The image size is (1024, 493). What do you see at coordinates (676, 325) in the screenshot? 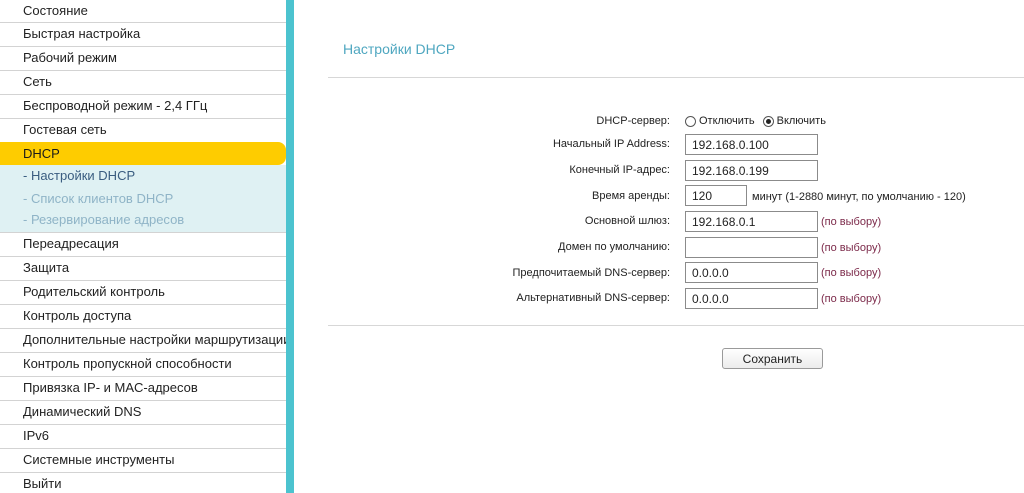
I see `form-divider` at bounding box center [676, 325].